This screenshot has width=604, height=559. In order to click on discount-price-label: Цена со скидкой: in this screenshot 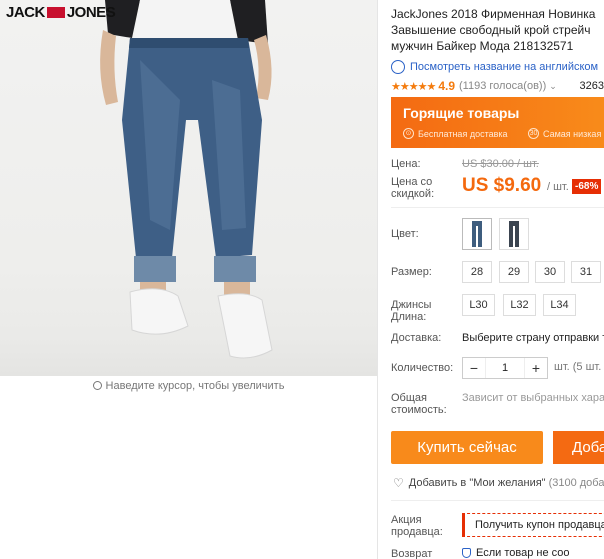, I will do `click(412, 188)`.